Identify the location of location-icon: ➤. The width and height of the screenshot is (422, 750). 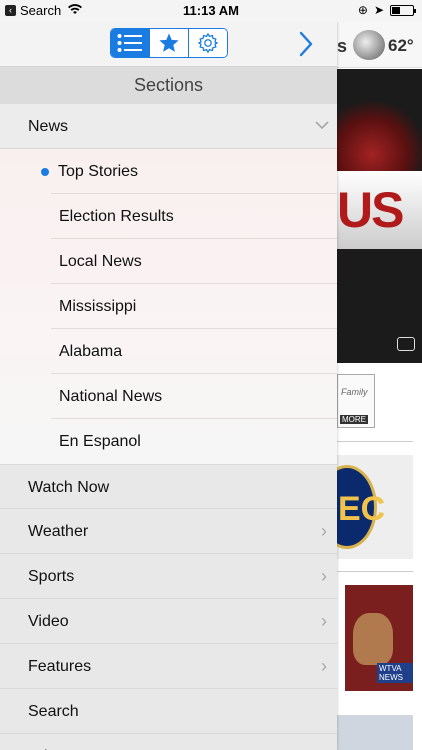
(378, 10).